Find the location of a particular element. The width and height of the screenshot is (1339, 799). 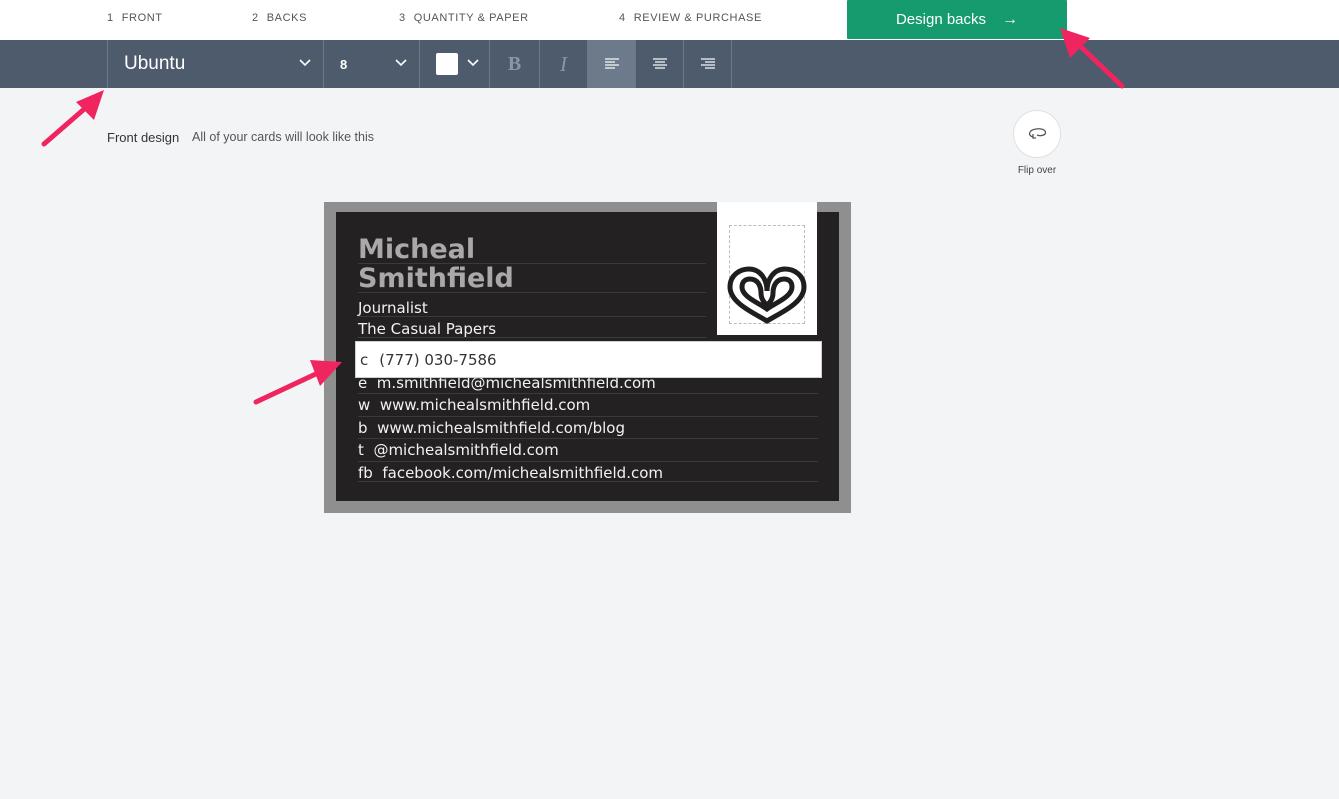

step-review-purchase: 4 REVIEW & PURCHASE is located at coordinates (690, 18).